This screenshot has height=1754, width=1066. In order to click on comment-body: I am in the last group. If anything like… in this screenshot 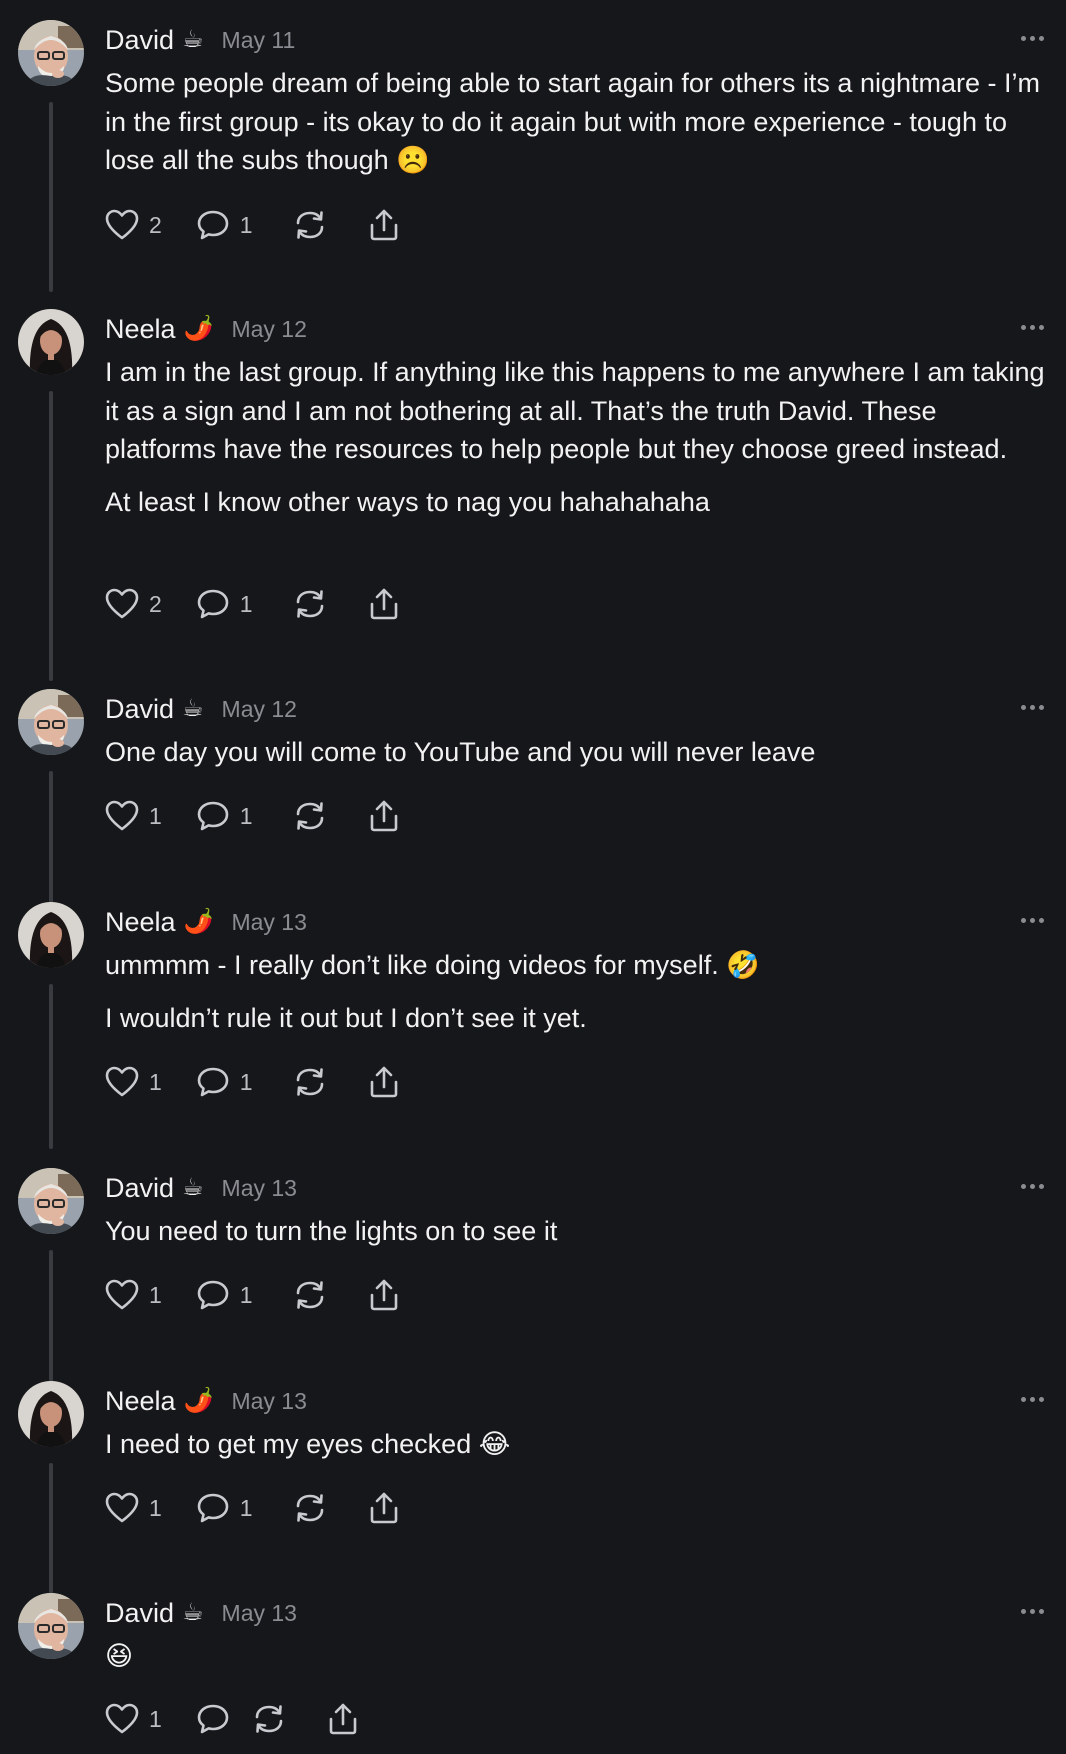, I will do `click(575, 437)`.